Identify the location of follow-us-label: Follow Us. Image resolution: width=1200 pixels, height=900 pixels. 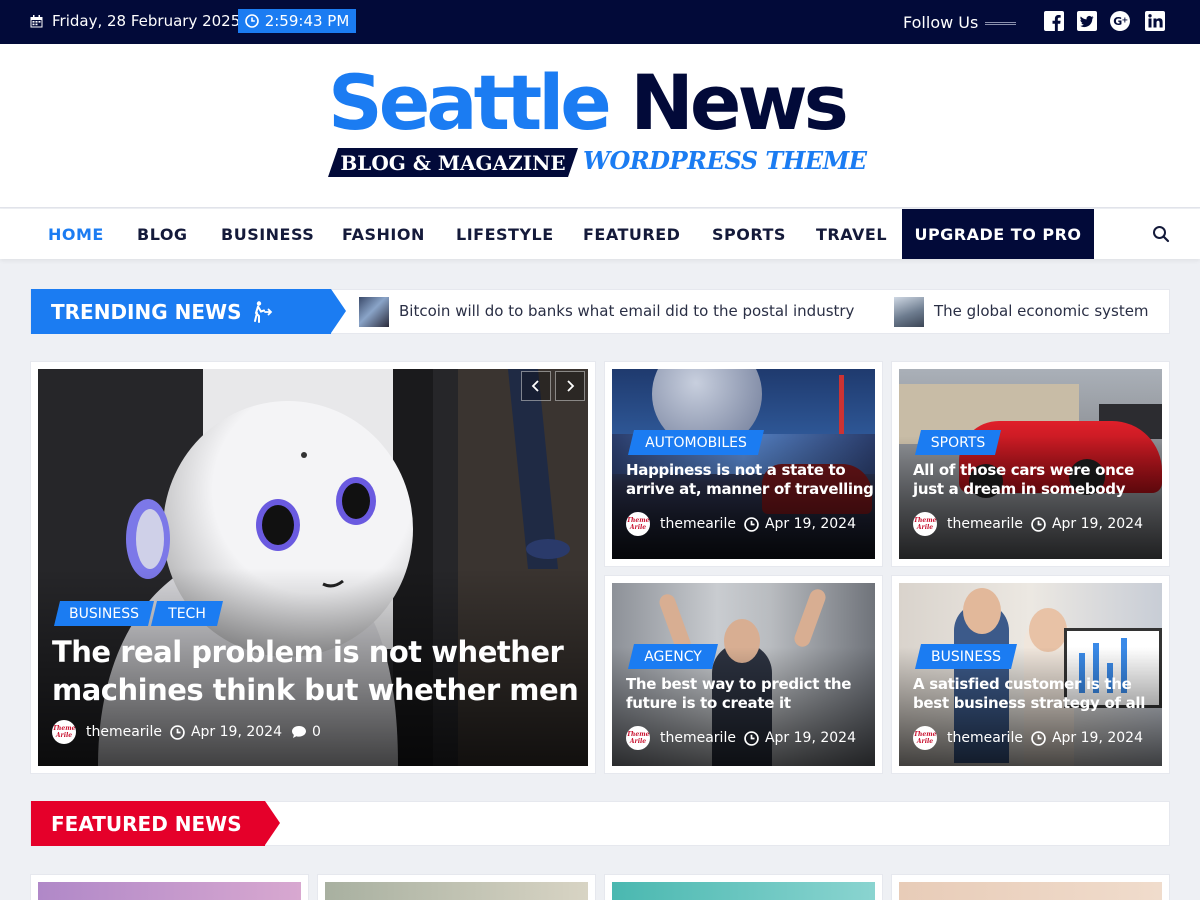
(941, 22).